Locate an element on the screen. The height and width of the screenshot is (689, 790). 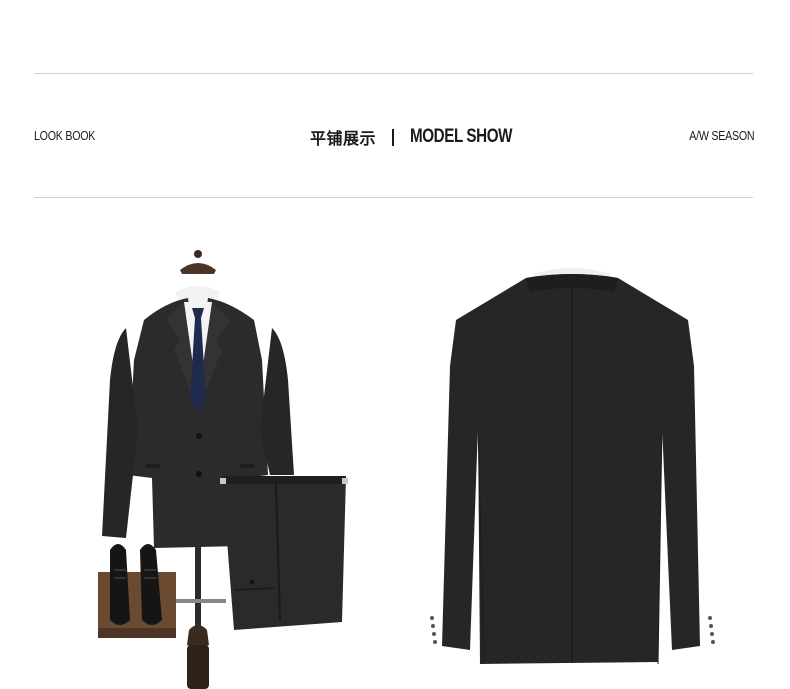
section-title-en: MODEL SHOW is located at coordinates (461, 136).